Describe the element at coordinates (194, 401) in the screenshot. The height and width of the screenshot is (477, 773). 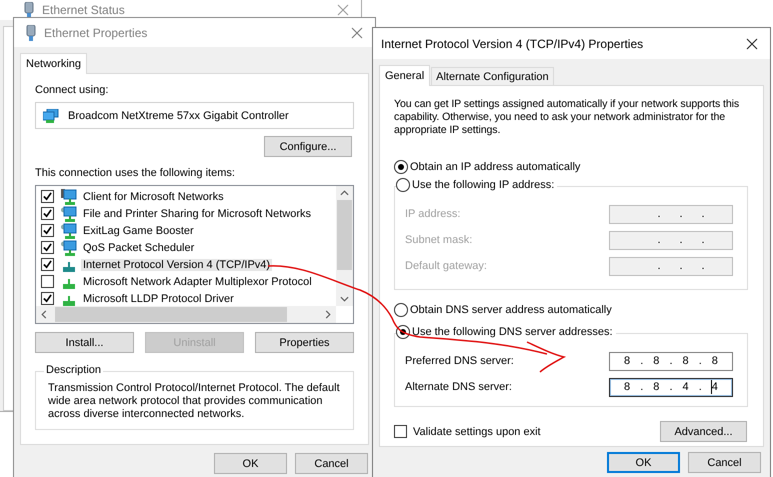
I see `description-text: Transmission Control Protocol/Internet Protocol. The default wide area network protocol that provides communication across diverse interconnected networks.` at that location.